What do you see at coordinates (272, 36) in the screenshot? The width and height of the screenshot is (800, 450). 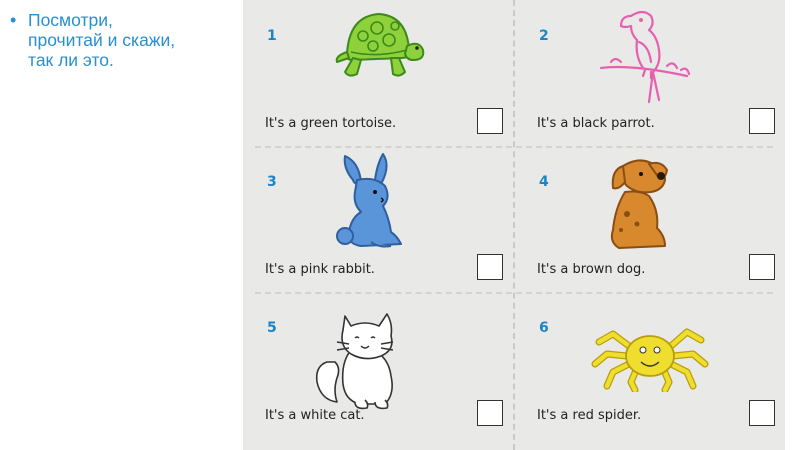 I see `item-number: 1` at bounding box center [272, 36].